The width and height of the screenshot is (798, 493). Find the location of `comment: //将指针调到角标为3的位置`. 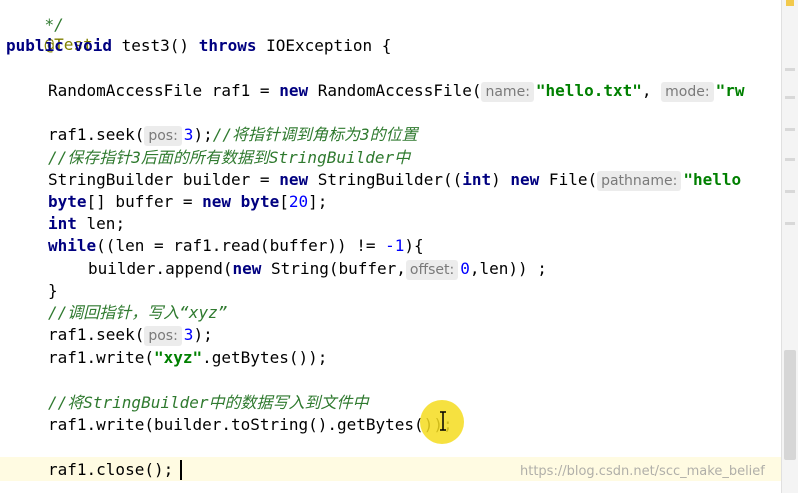

comment: //将指针调到角标为3的位置 is located at coordinates (315, 134).